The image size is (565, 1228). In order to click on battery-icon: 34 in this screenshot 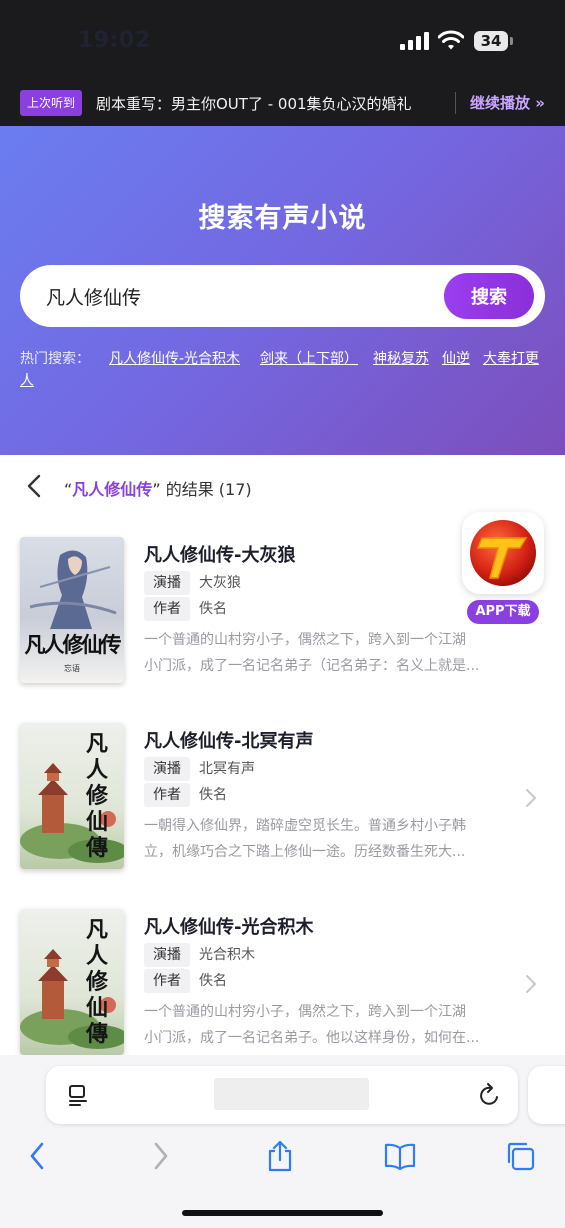, I will do `click(491, 41)`.